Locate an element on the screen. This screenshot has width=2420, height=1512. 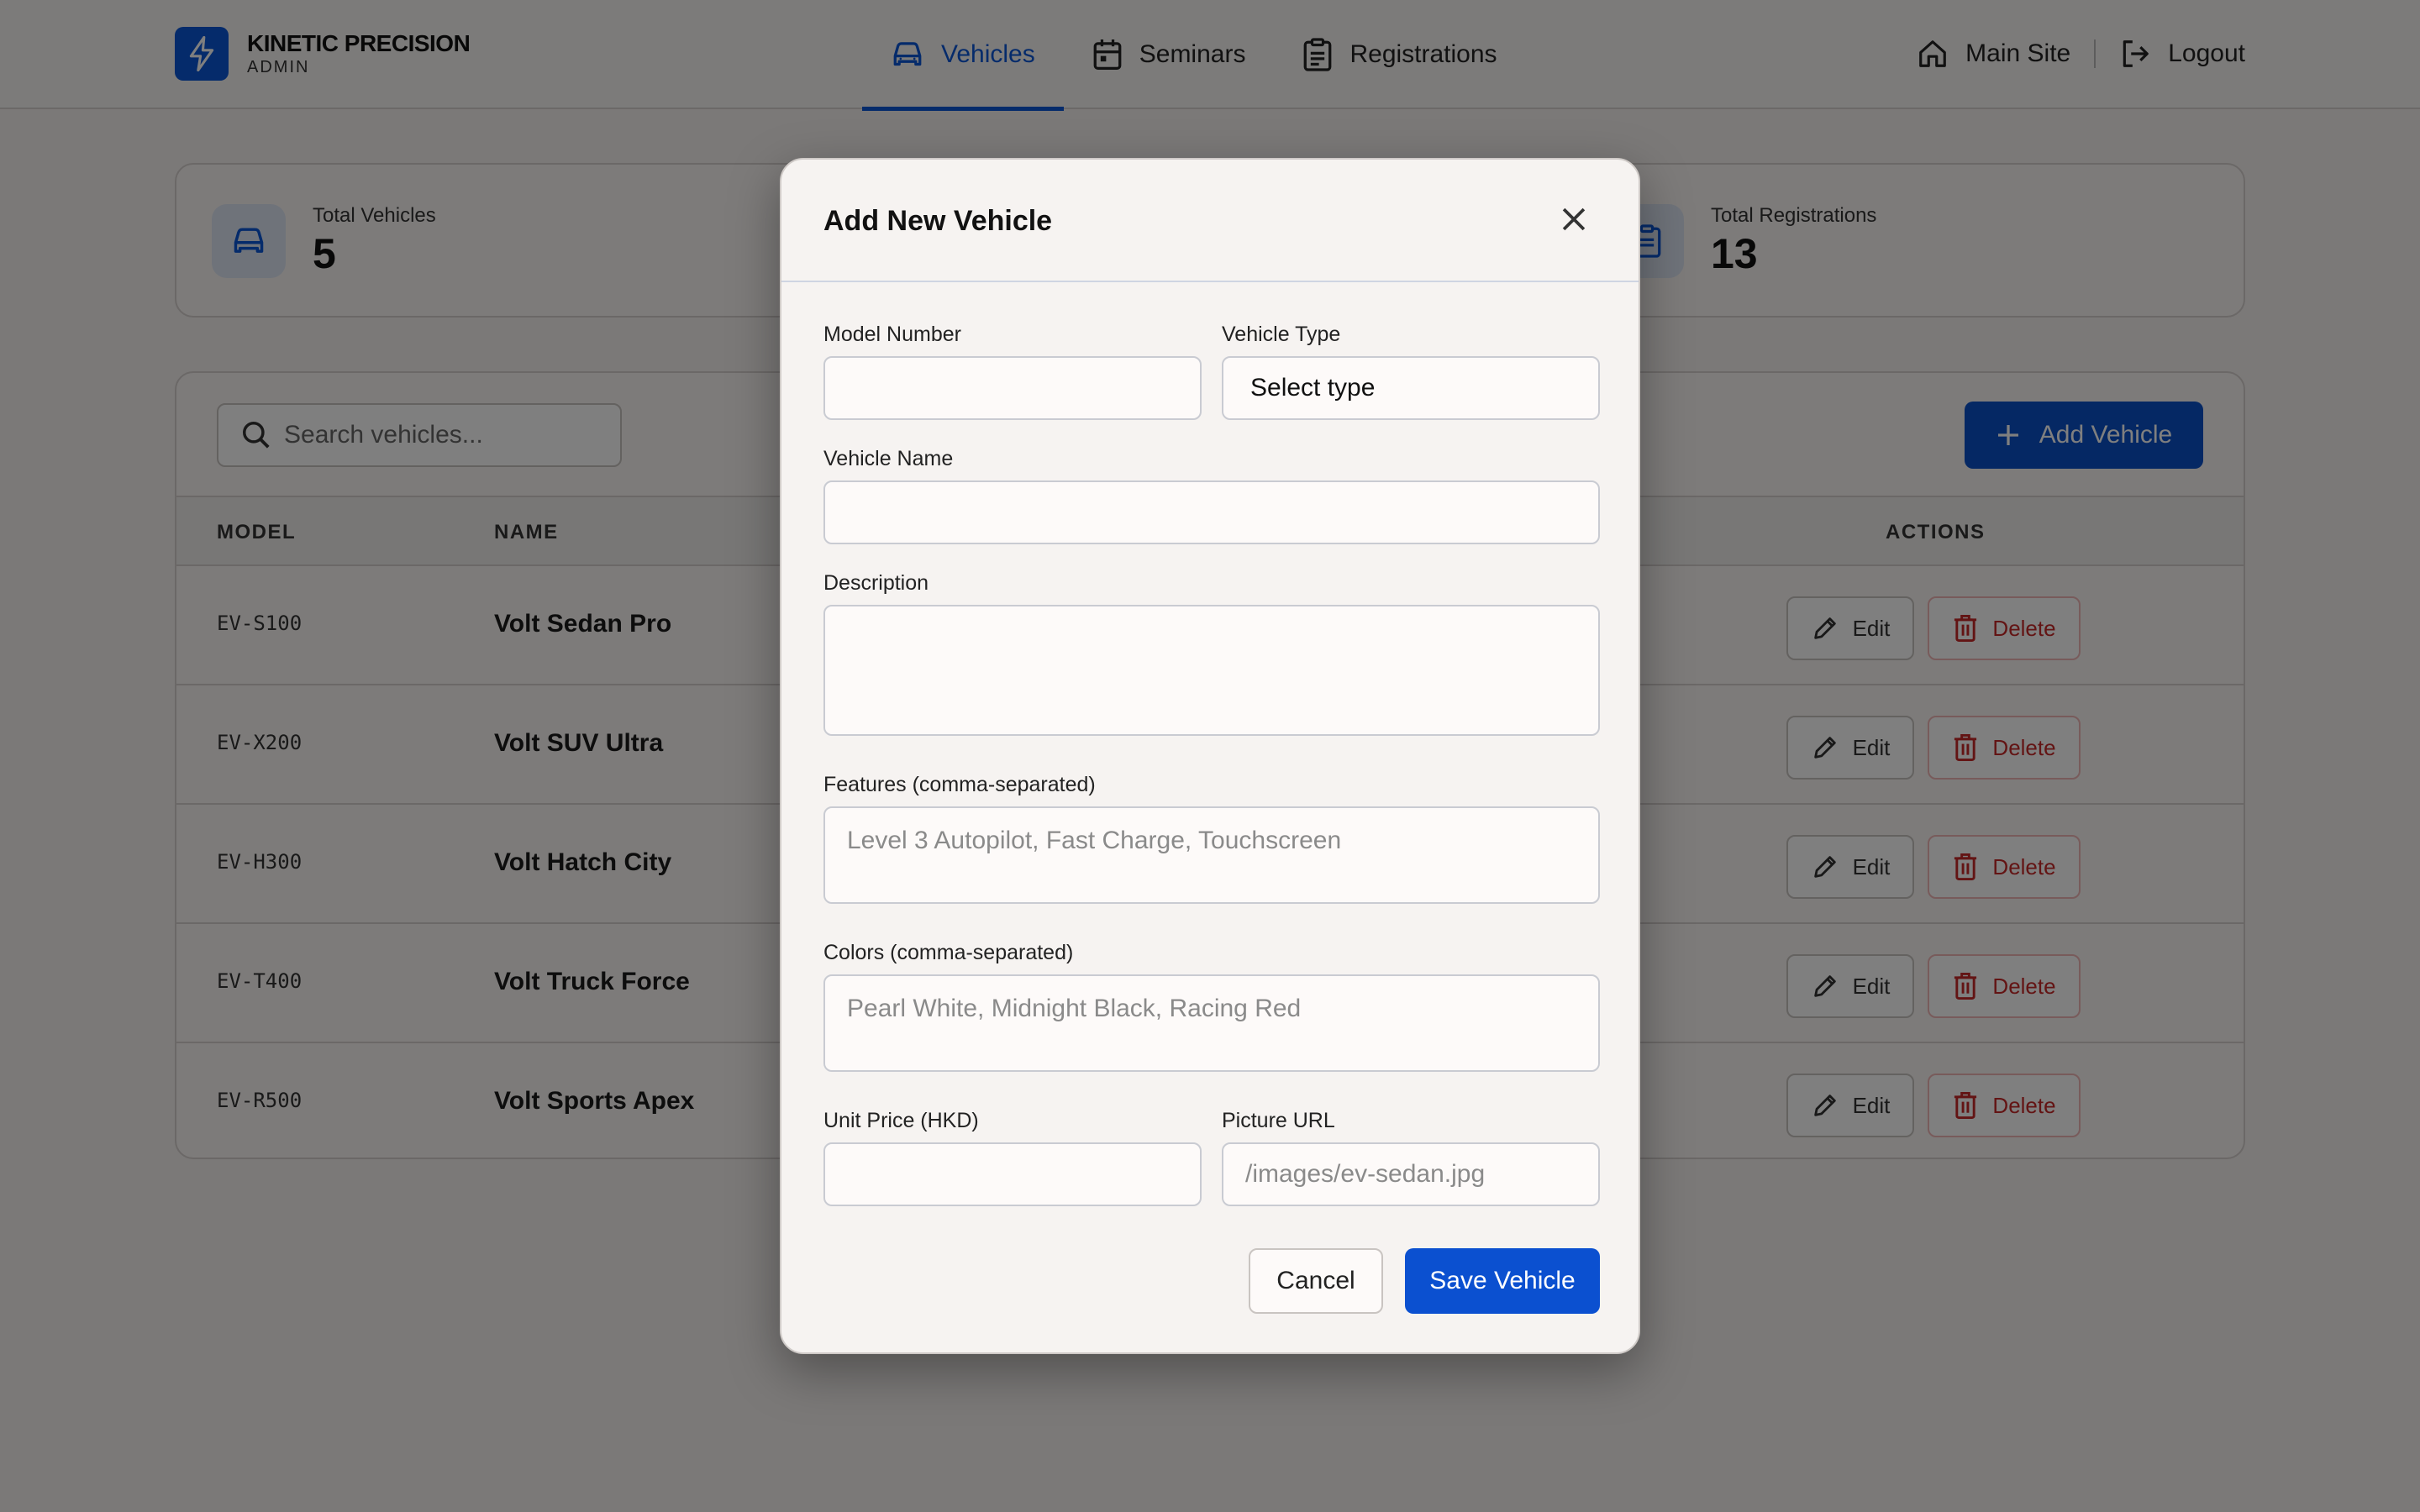
picture-url-input: /images/ev-sedan.jpg is located at coordinates (1411, 1174).